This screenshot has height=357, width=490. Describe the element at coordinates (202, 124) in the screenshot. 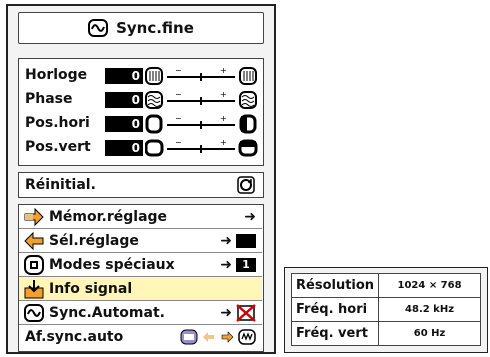

I see `horizontal-position-slider: − +` at that location.